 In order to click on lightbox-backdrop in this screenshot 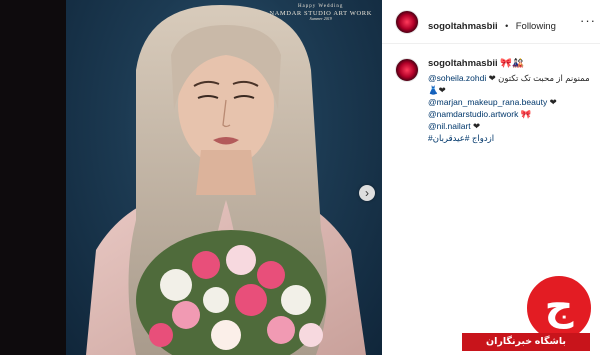, I will do `click(33, 177)`.